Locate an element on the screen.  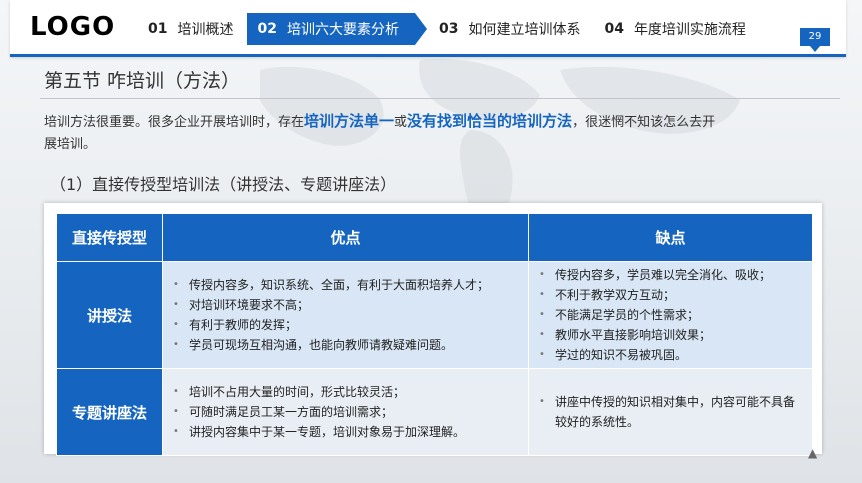
page-number-badge: 29 is located at coordinates (815, 40).